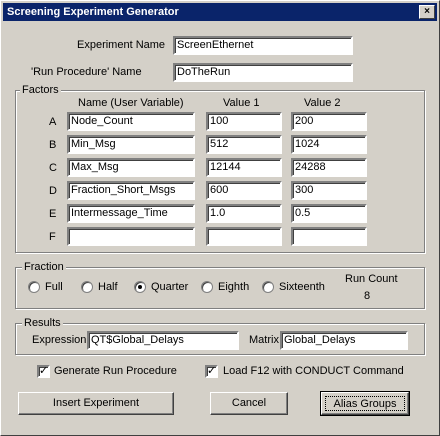 The height and width of the screenshot is (436, 440). I want to click on generate-run-procedure-checkbox: ✓, so click(43, 371).